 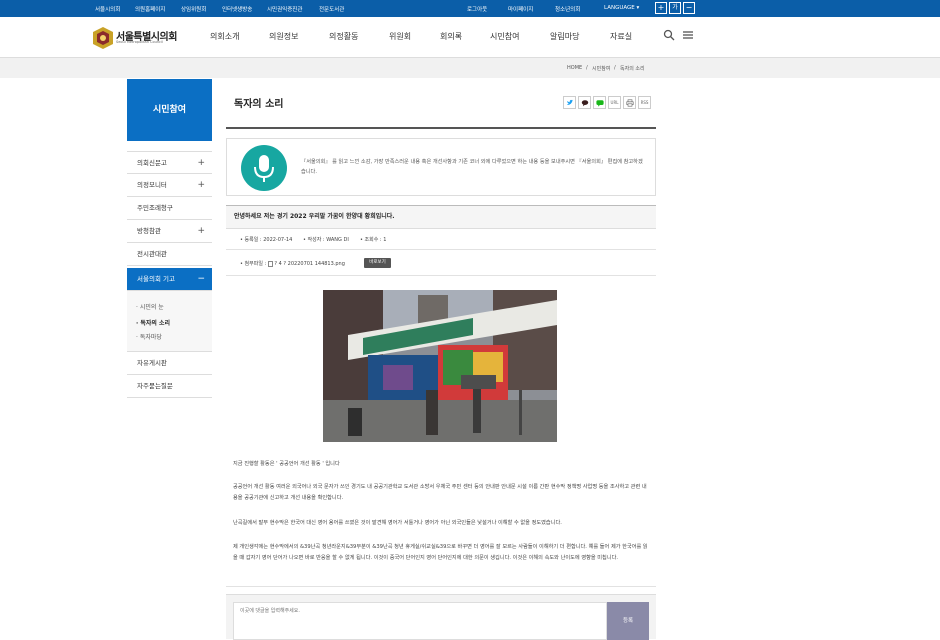 I want to click on menu-activities: 의정활동, so click(x=343, y=36).